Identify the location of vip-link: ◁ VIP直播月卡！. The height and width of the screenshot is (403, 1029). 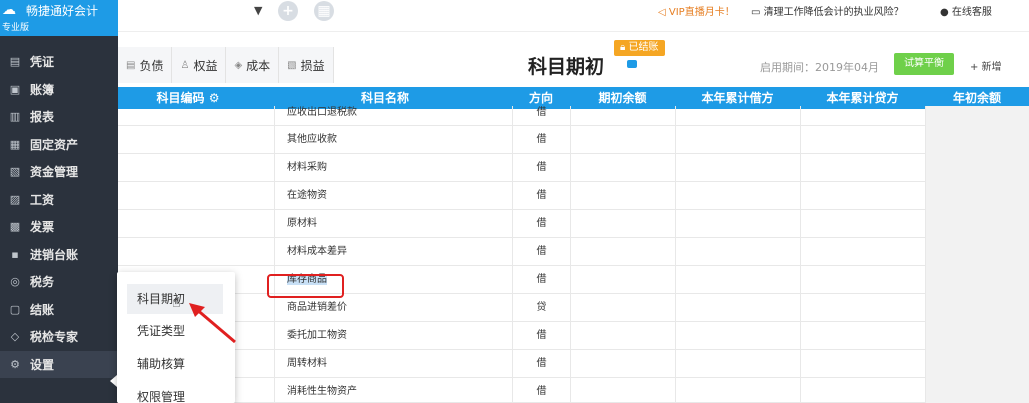
(696, 10).